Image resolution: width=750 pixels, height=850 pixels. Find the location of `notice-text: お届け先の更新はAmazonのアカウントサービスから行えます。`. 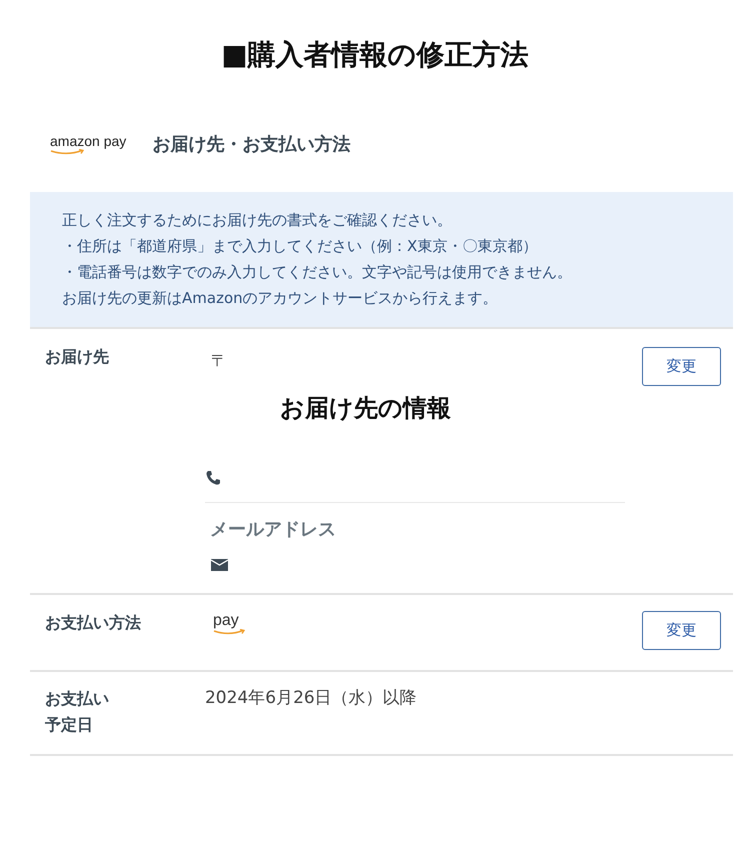

notice-text: お届け先の更新はAmazonのアカウントサービスから行えます。 is located at coordinates (280, 298).